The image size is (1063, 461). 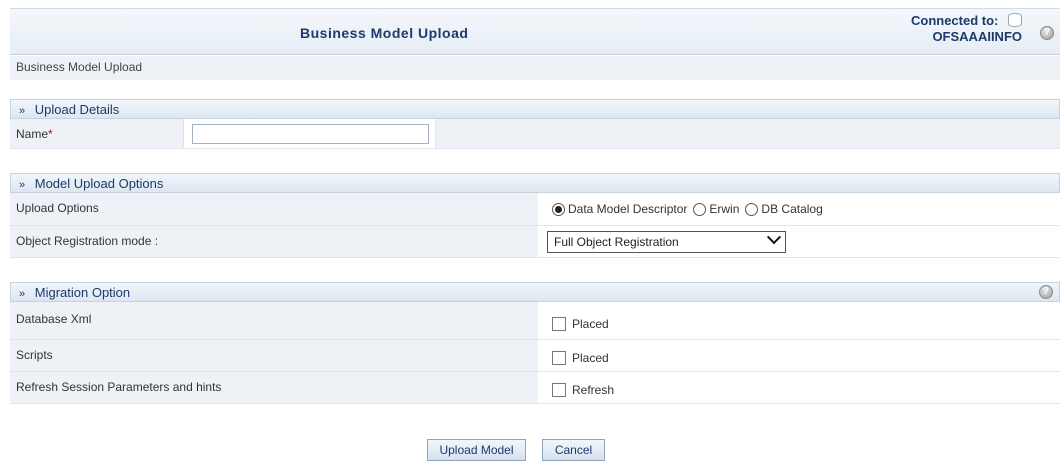 What do you see at coordinates (50, 134) in the screenshot?
I see `required-mark: *` at bounding box center [50, 134].